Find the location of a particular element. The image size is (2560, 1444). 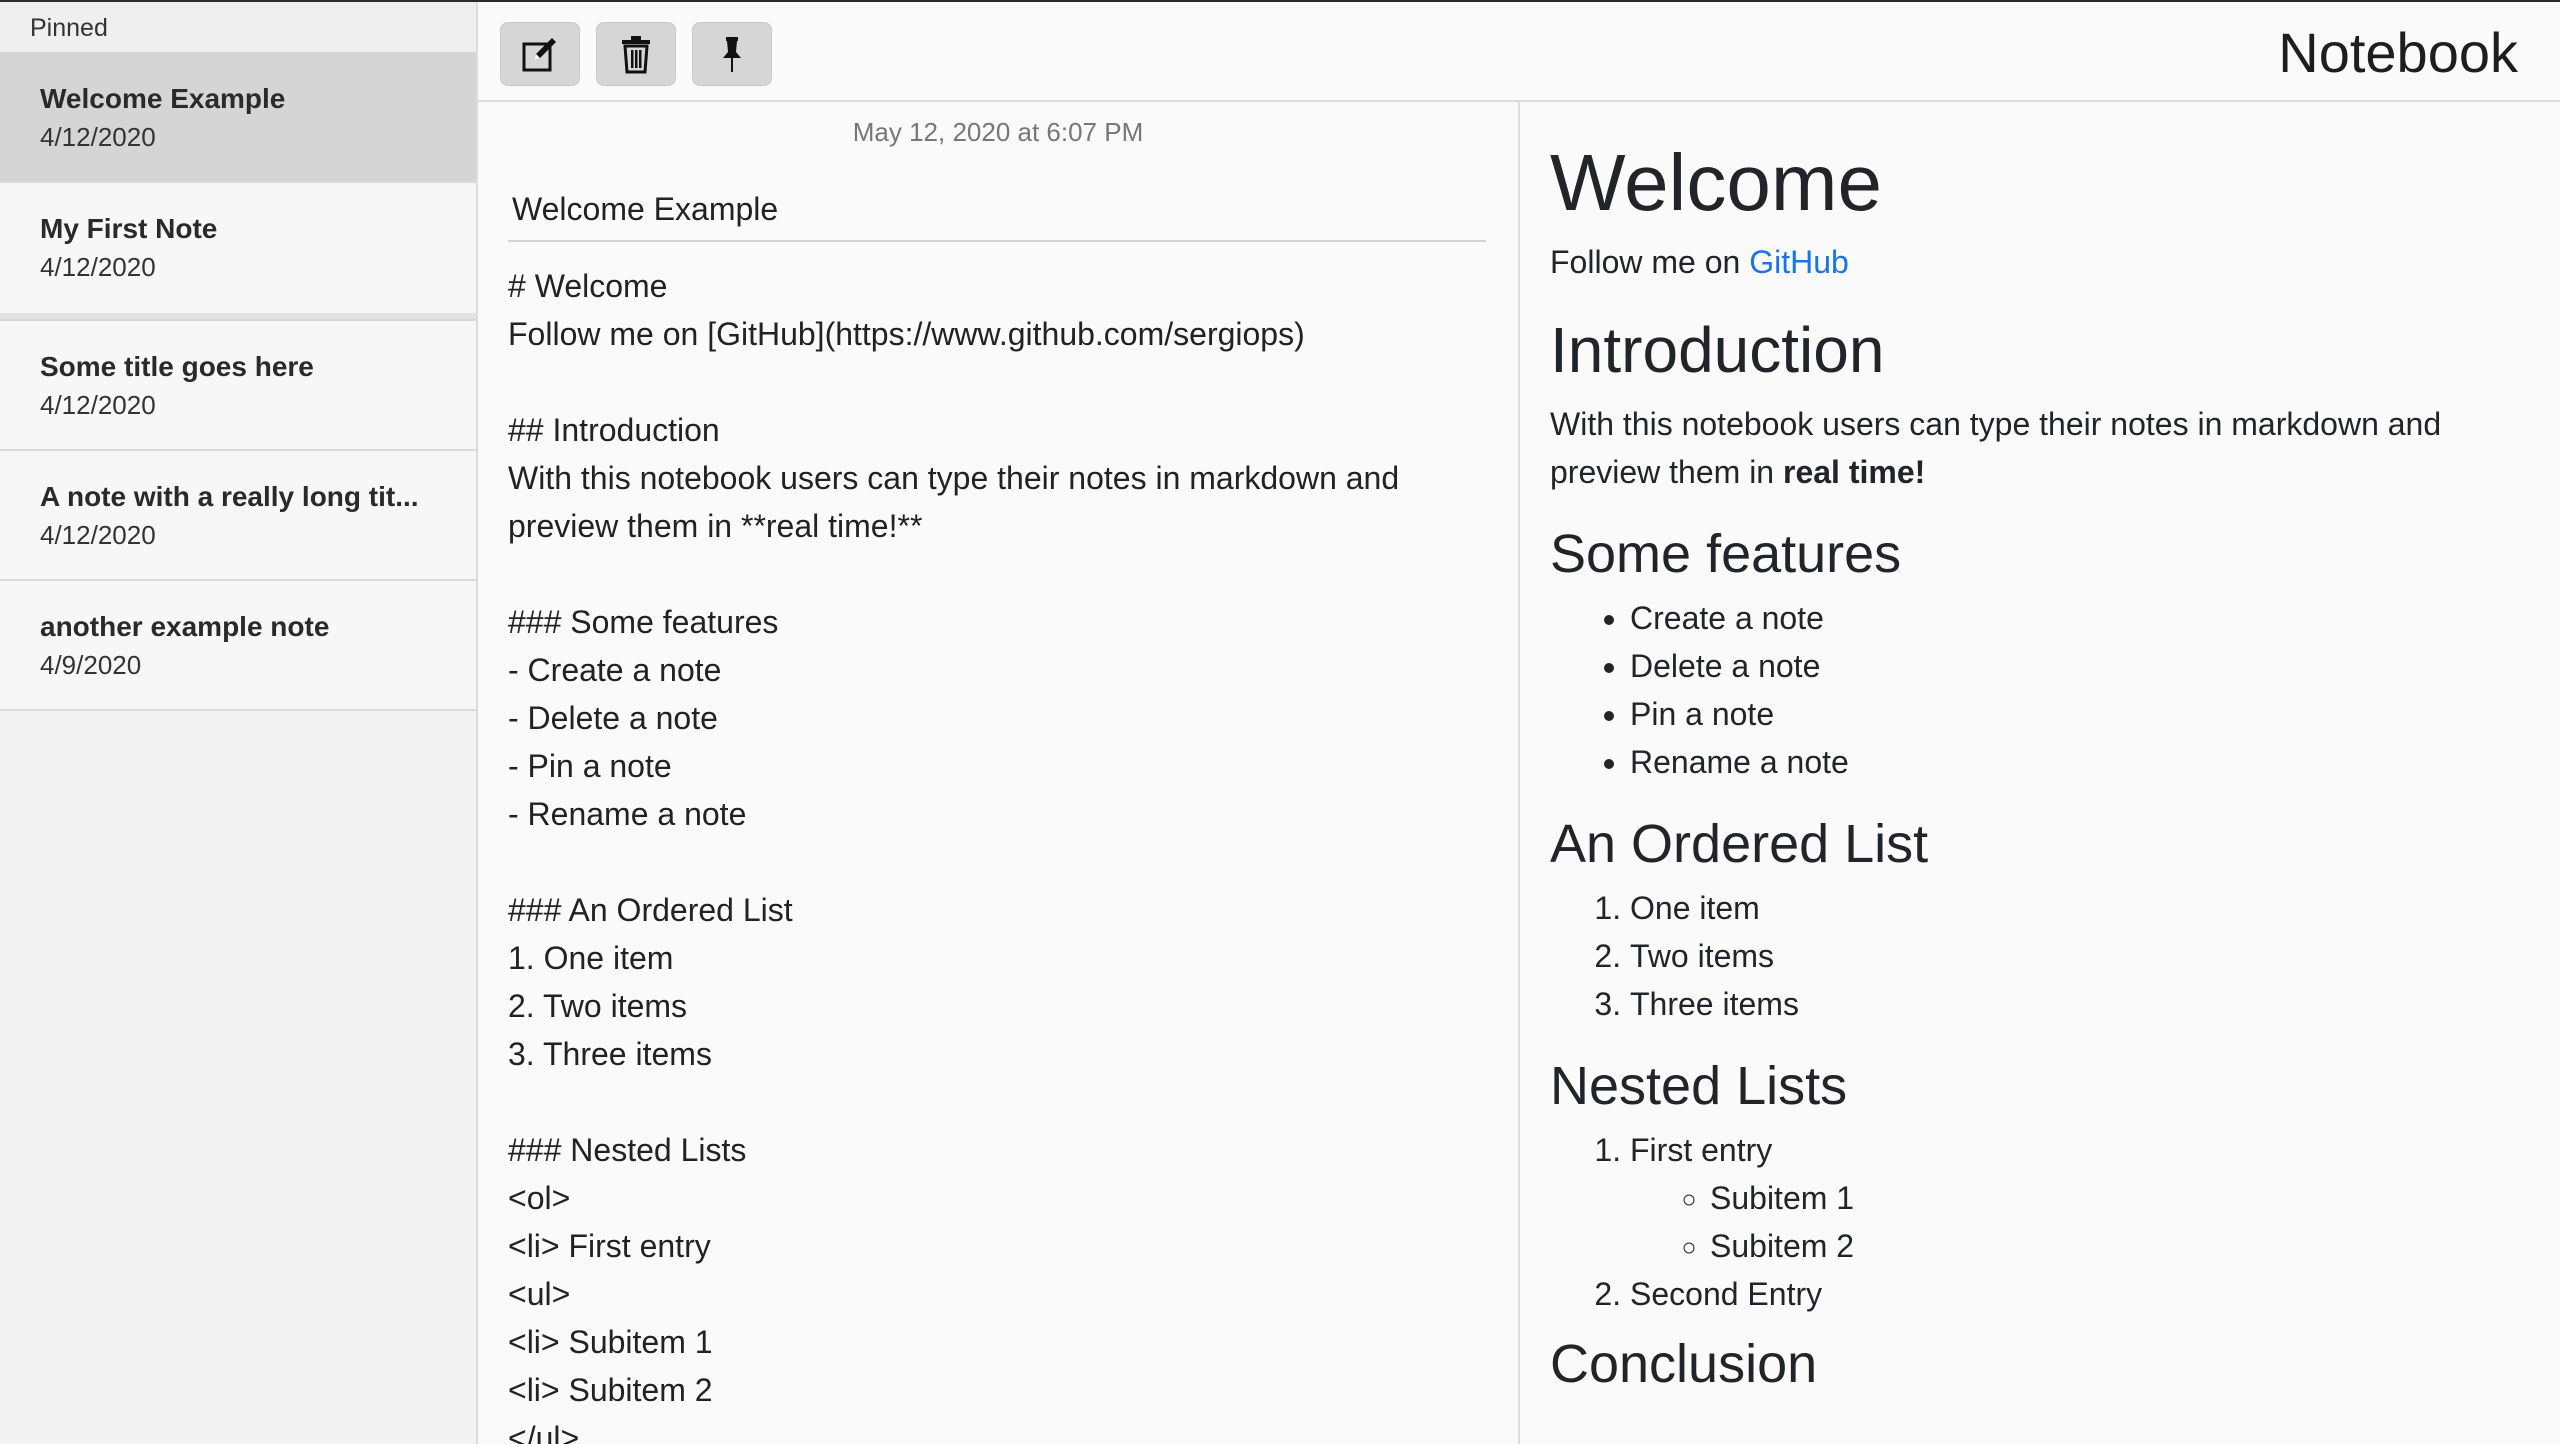

note-timestamp: May 12, 2020 at 6:07 PM is located at coordinates (998, 132).